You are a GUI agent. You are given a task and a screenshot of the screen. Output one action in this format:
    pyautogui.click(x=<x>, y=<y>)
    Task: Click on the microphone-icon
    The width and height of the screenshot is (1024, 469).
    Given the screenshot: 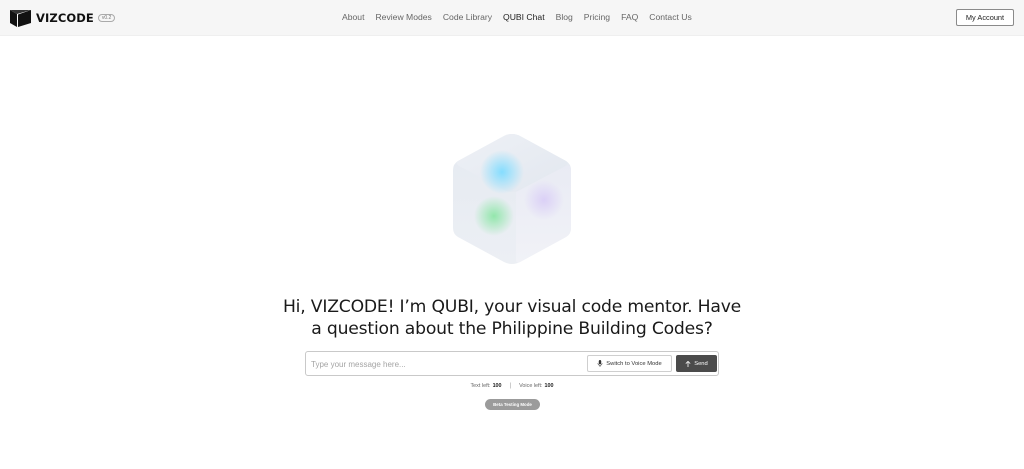 What is the action you would take?
    pyautogui.click(x=600, y=363)
    